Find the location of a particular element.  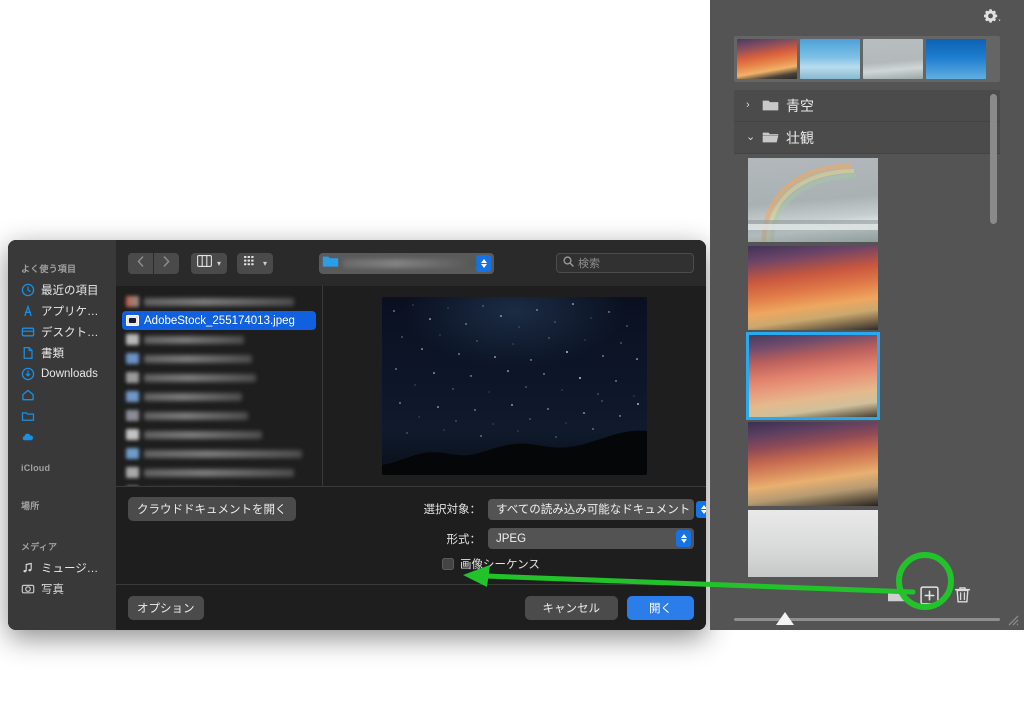

navigation-buttons is located at coordinates (153, 263).